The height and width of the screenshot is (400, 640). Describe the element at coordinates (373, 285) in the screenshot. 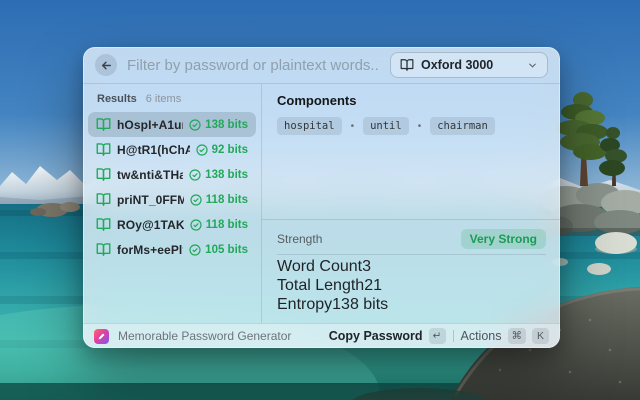

I see `stat-value: 21` at that location.